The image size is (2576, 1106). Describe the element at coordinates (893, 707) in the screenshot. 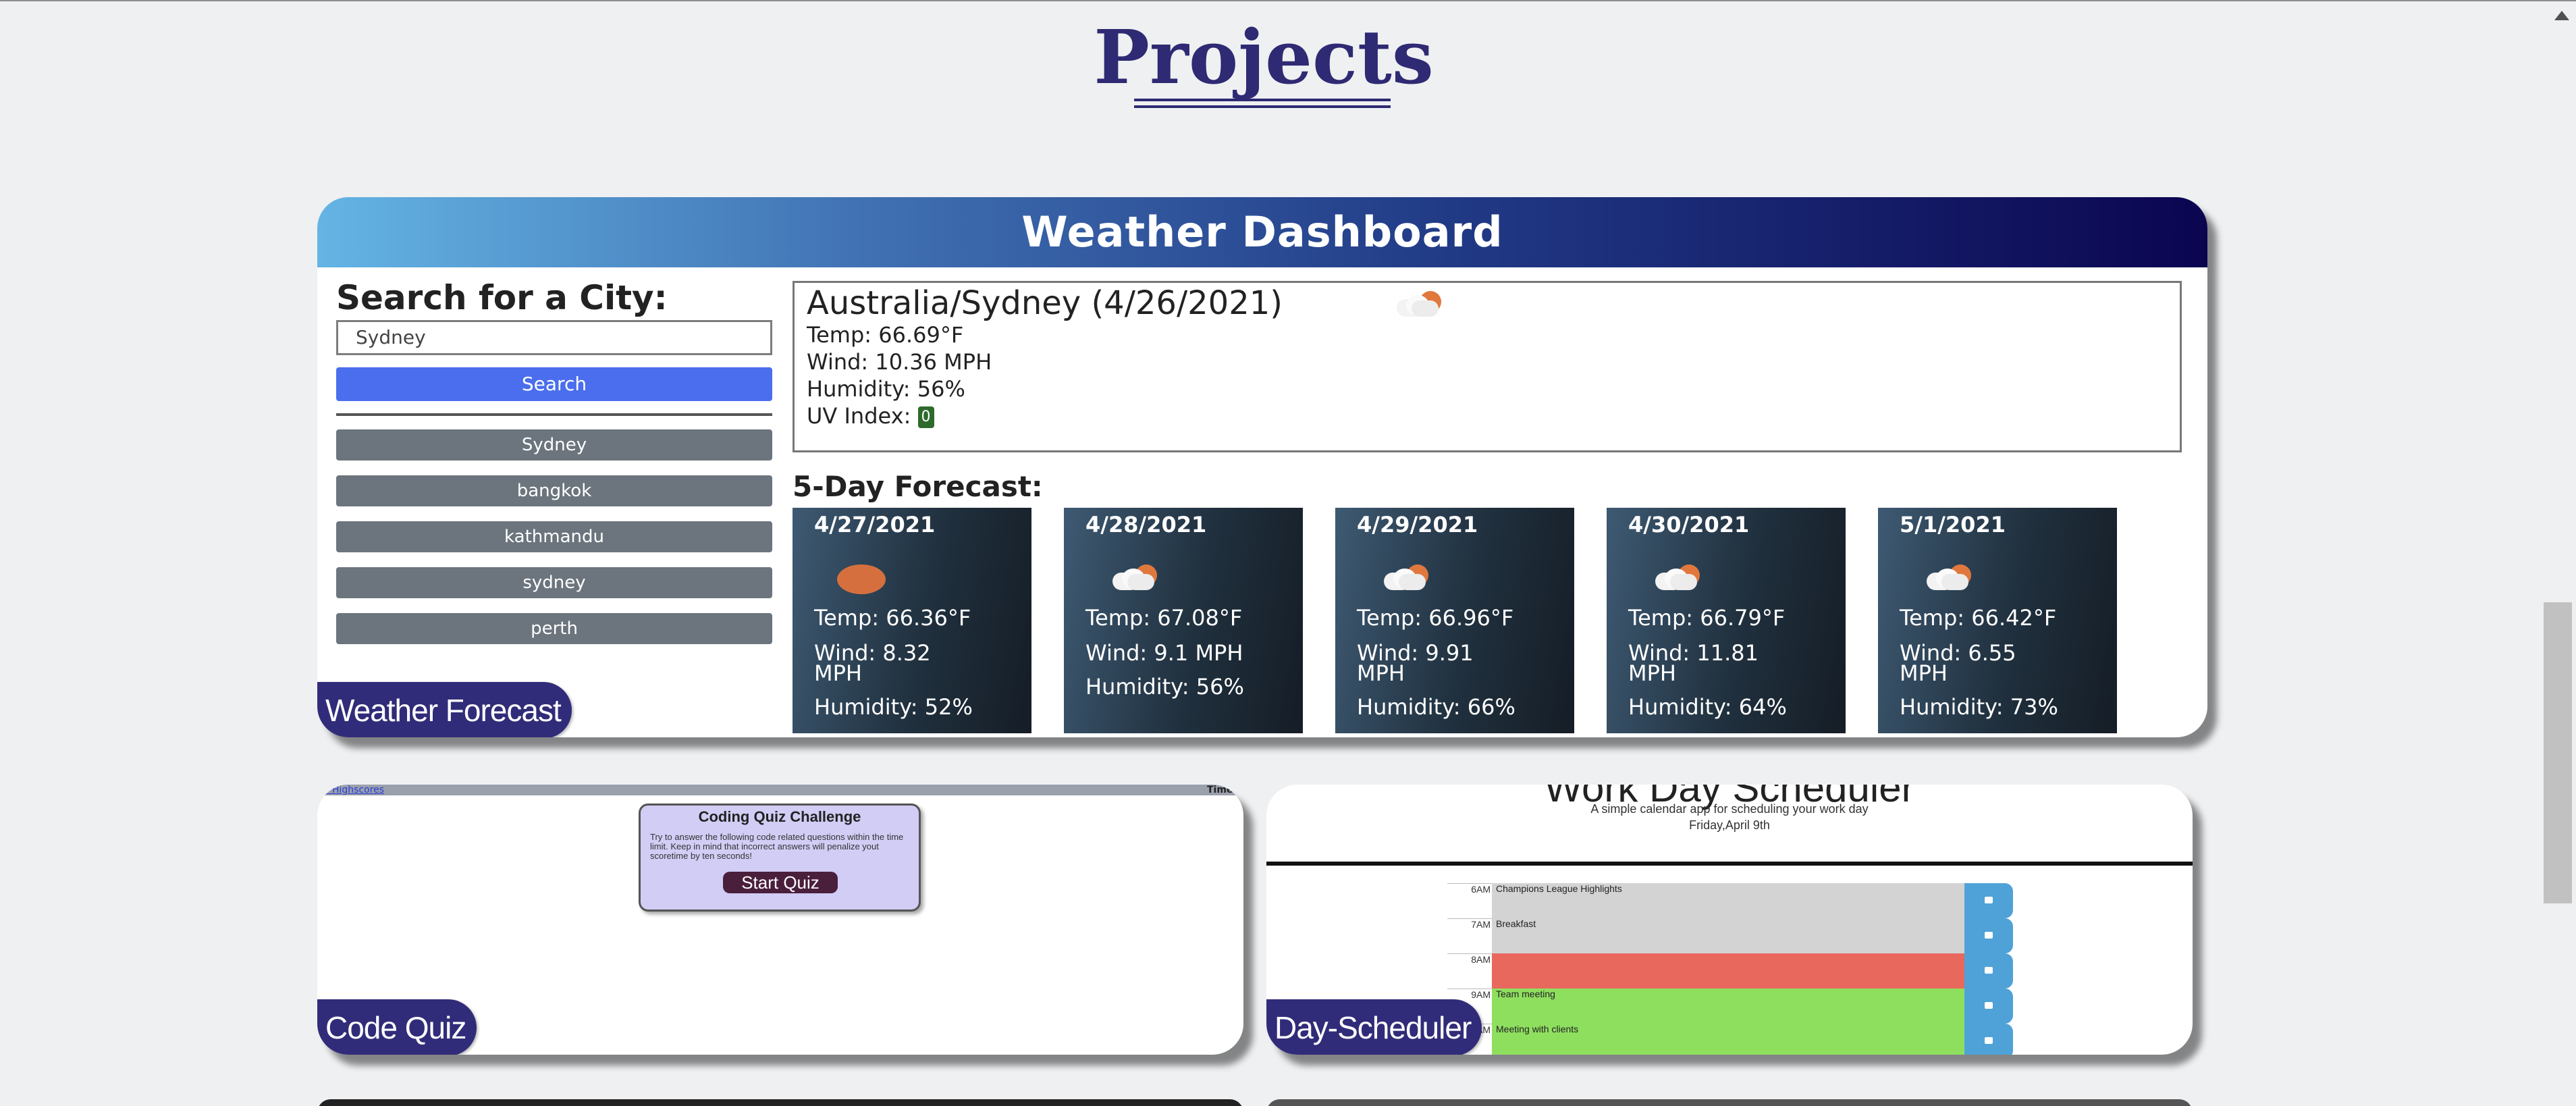

I see `forecast-humidity: Humidity: 52%` at that location.